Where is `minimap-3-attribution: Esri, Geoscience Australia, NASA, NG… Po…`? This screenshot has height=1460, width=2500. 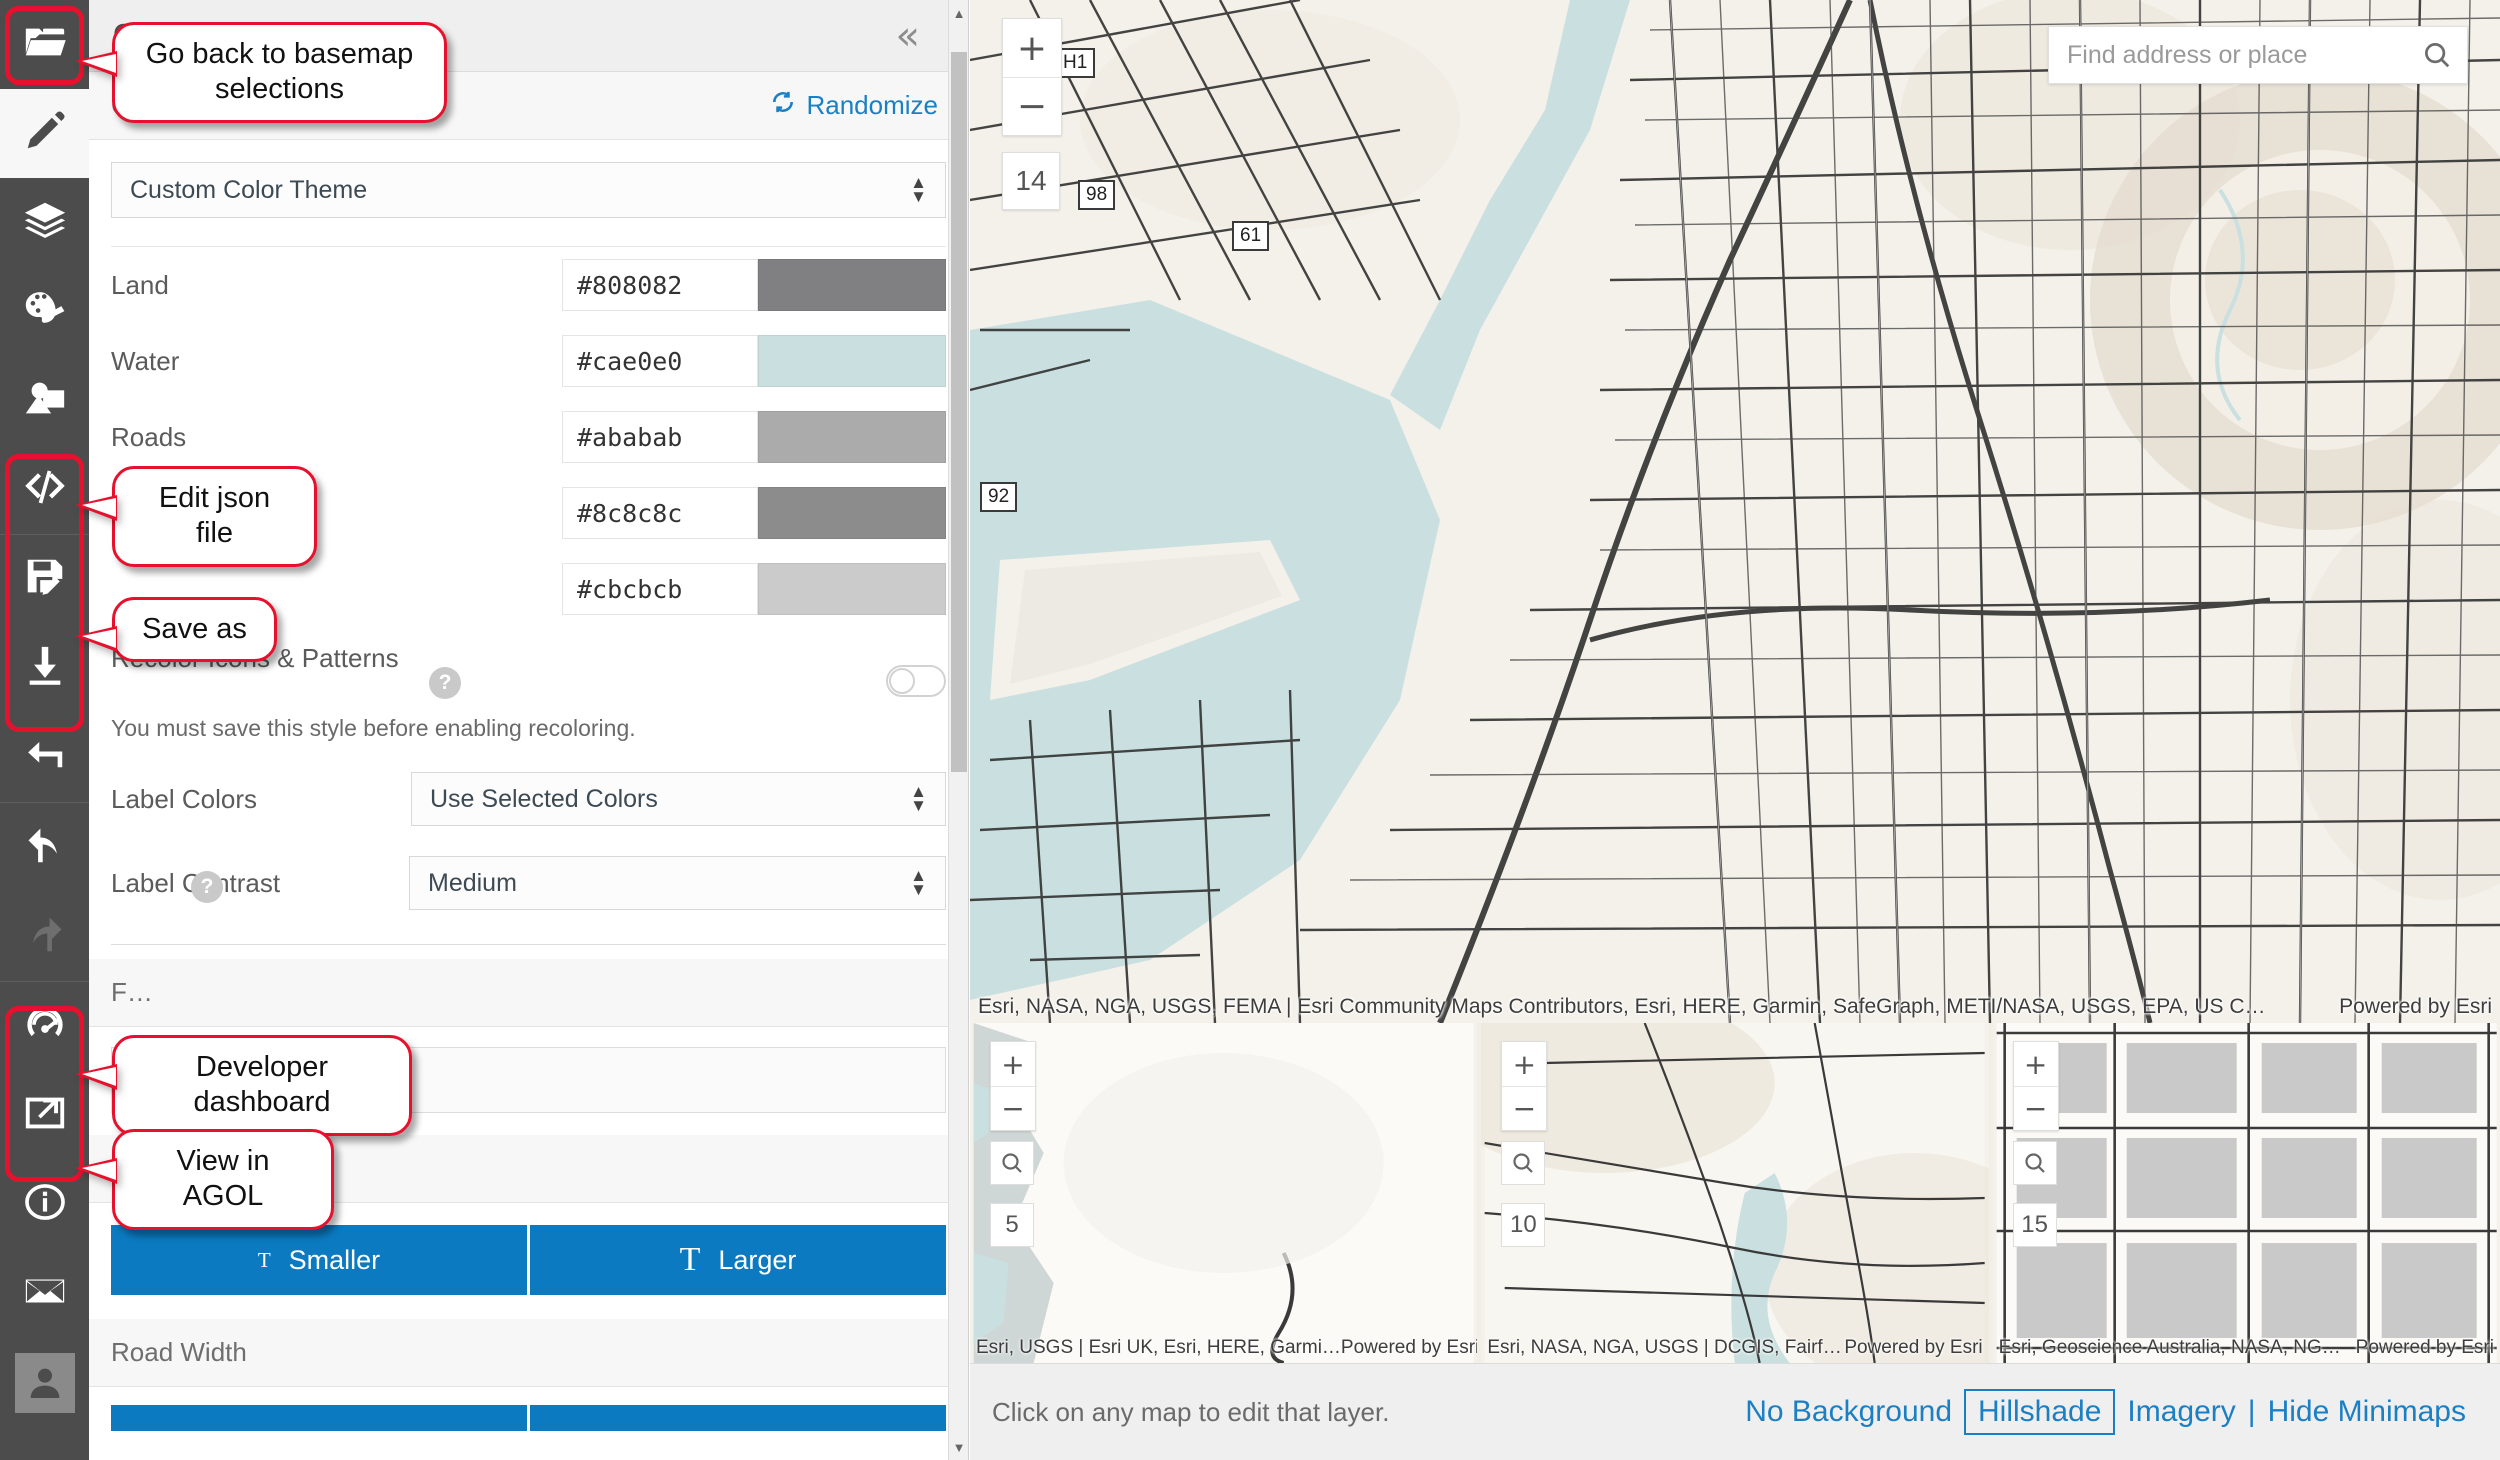 minimap-3-attribution: Esri, Geoscience Australia, NASA, NG… Po… is located at coordinates (2246, 1350).